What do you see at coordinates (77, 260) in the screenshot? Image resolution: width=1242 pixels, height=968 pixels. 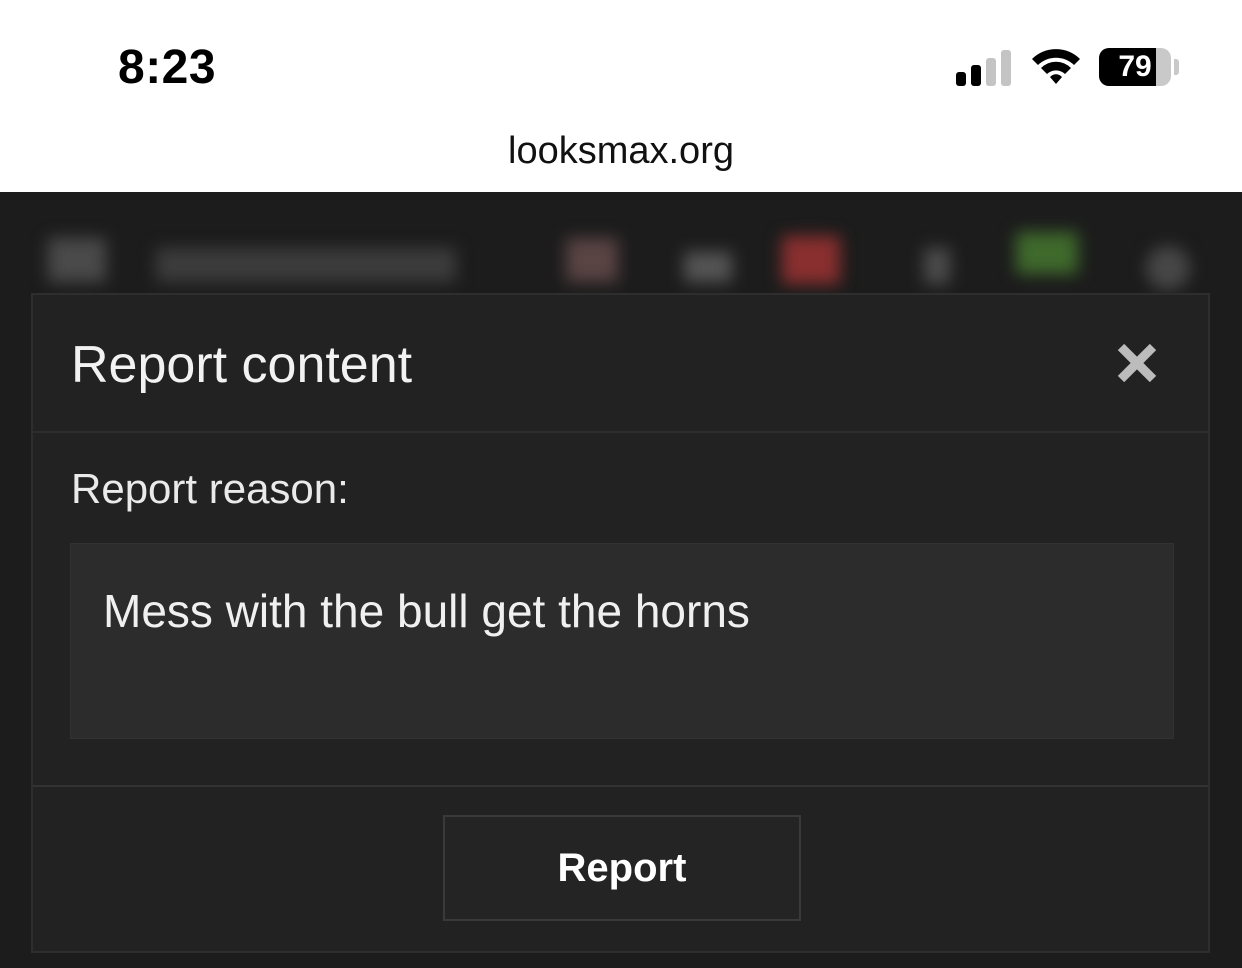 I see `menu-icon` at bounding box center [77, 260].